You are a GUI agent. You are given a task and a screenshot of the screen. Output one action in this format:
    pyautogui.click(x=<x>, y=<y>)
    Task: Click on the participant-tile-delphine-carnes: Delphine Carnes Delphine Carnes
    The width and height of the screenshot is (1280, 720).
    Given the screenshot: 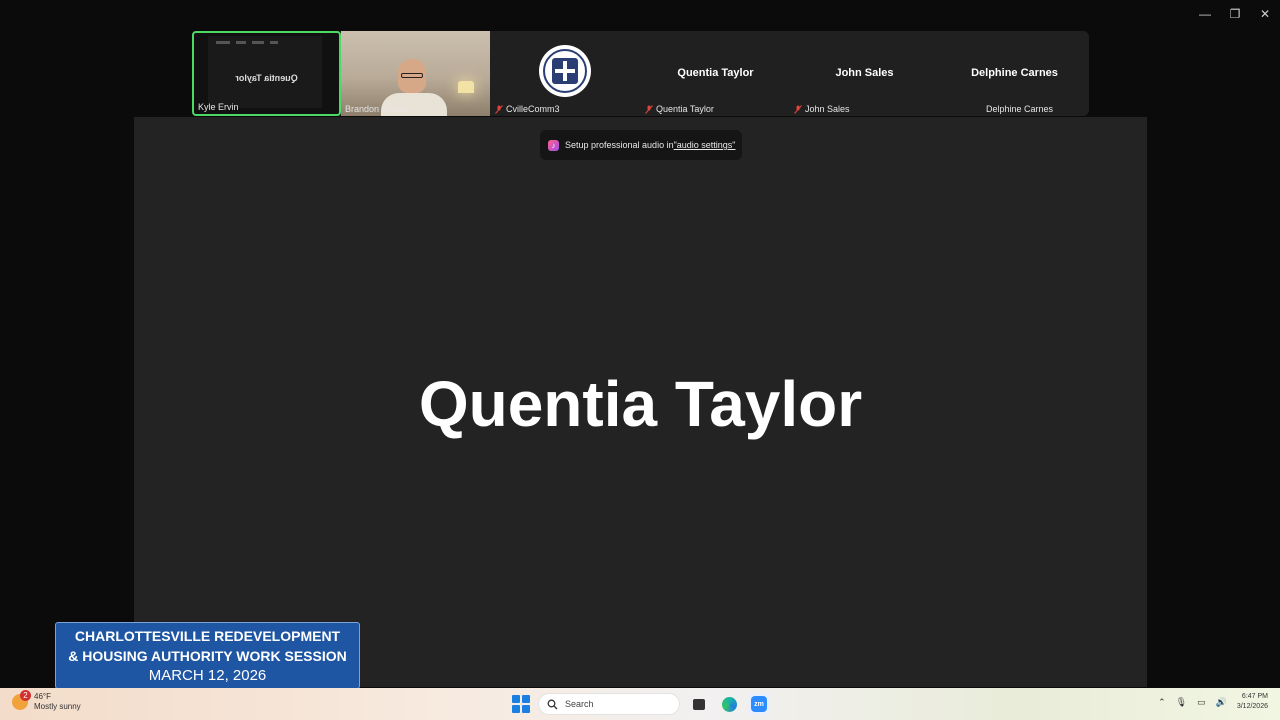 What is the action you would take?
    pyautogui.click(x=1014, y=73)
    